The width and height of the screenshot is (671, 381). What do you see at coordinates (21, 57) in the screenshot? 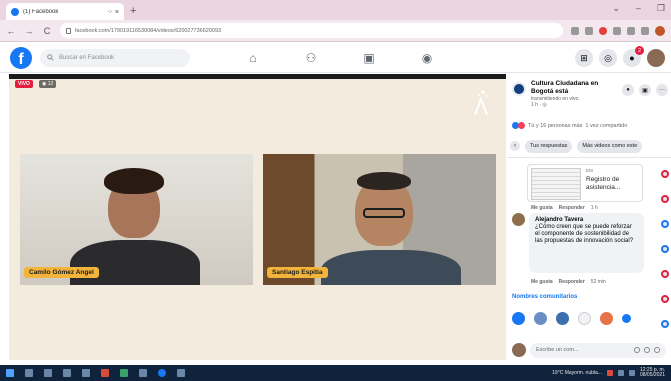
I see `facebook-logo-icon: f` at bounding box center [21, 57].